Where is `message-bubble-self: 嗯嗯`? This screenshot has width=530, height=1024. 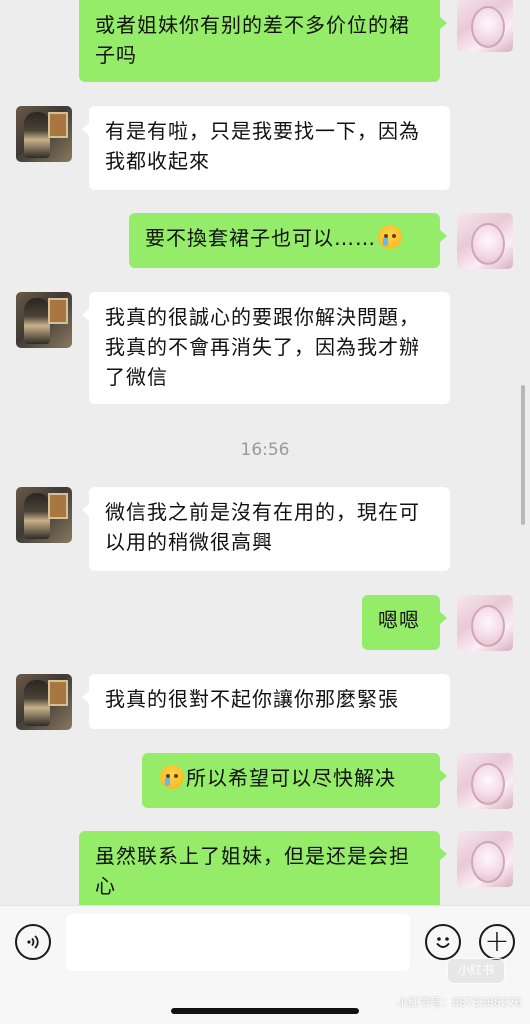 message-bubble-self: 嗯嗯 is located at coordinates (404, 622).